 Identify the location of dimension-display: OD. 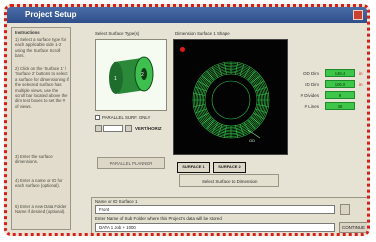
(230, 97).